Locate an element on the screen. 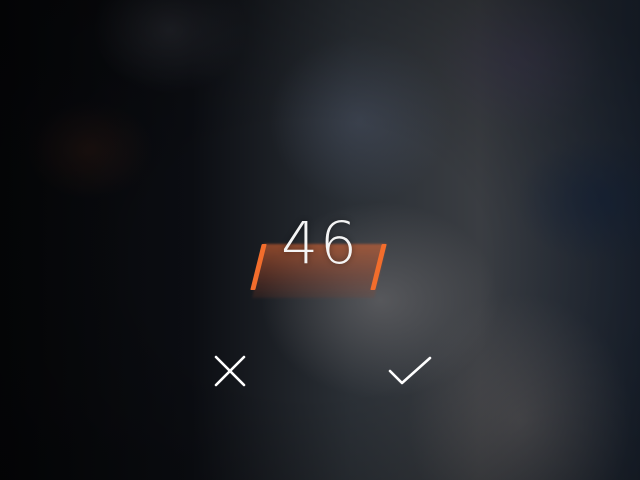  close-icon is located at coordinates (230, 371).